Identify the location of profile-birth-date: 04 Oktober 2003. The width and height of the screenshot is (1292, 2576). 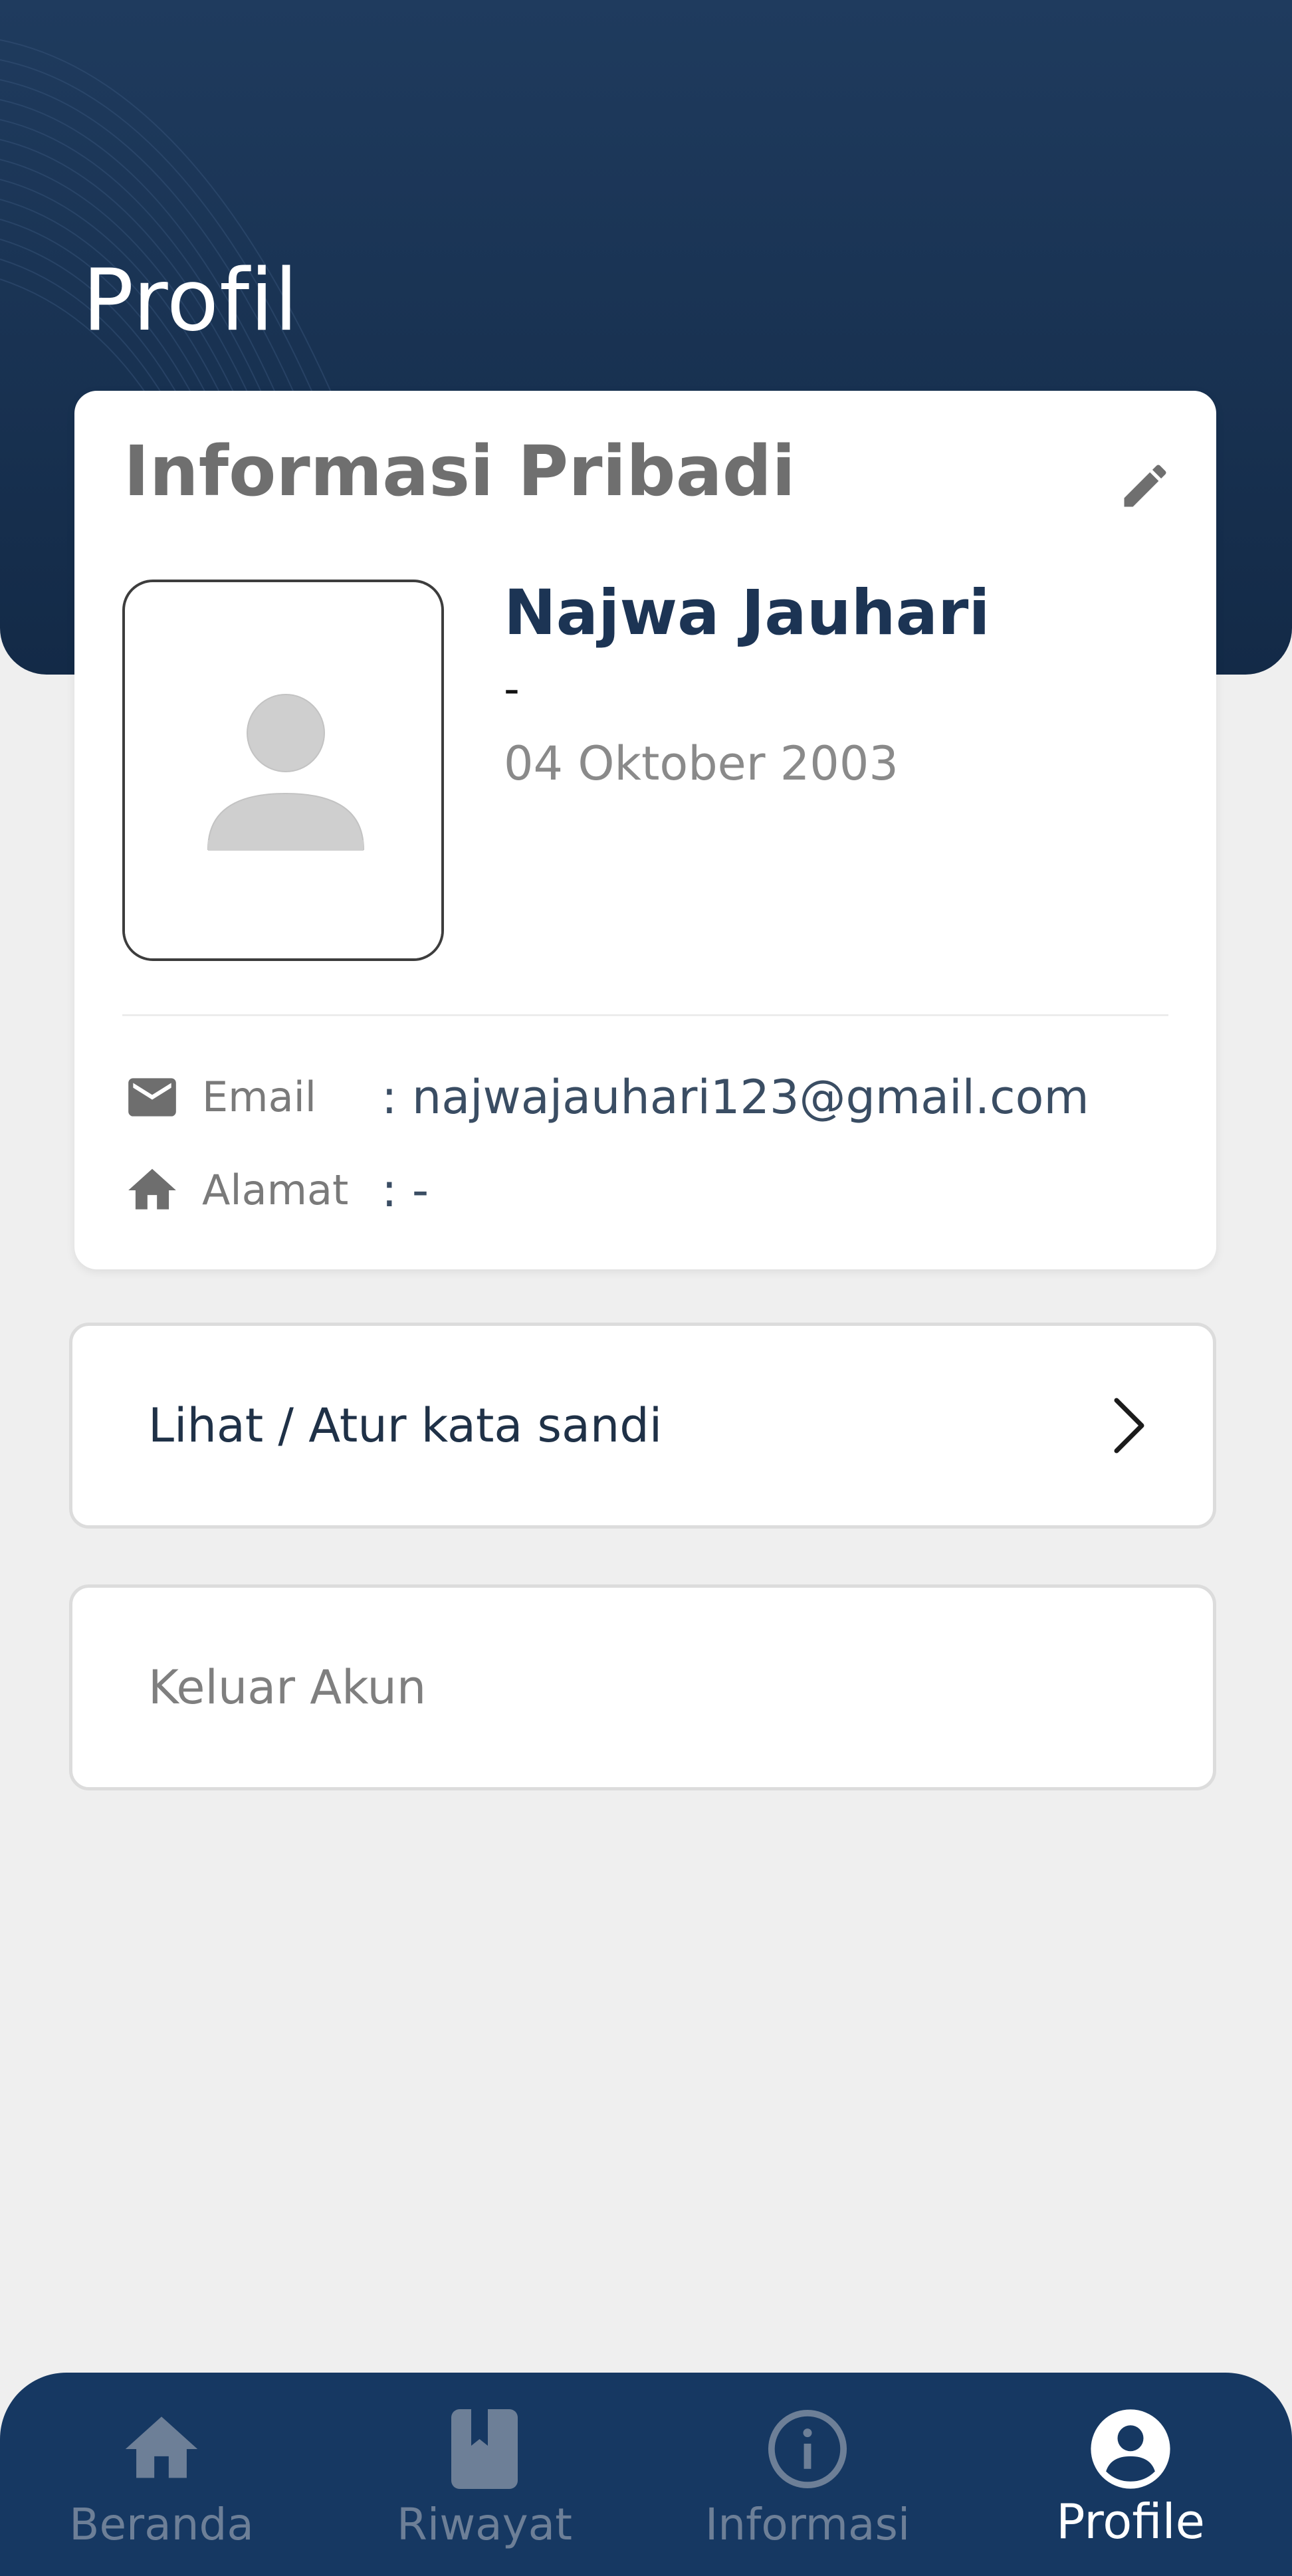
(701, 763).